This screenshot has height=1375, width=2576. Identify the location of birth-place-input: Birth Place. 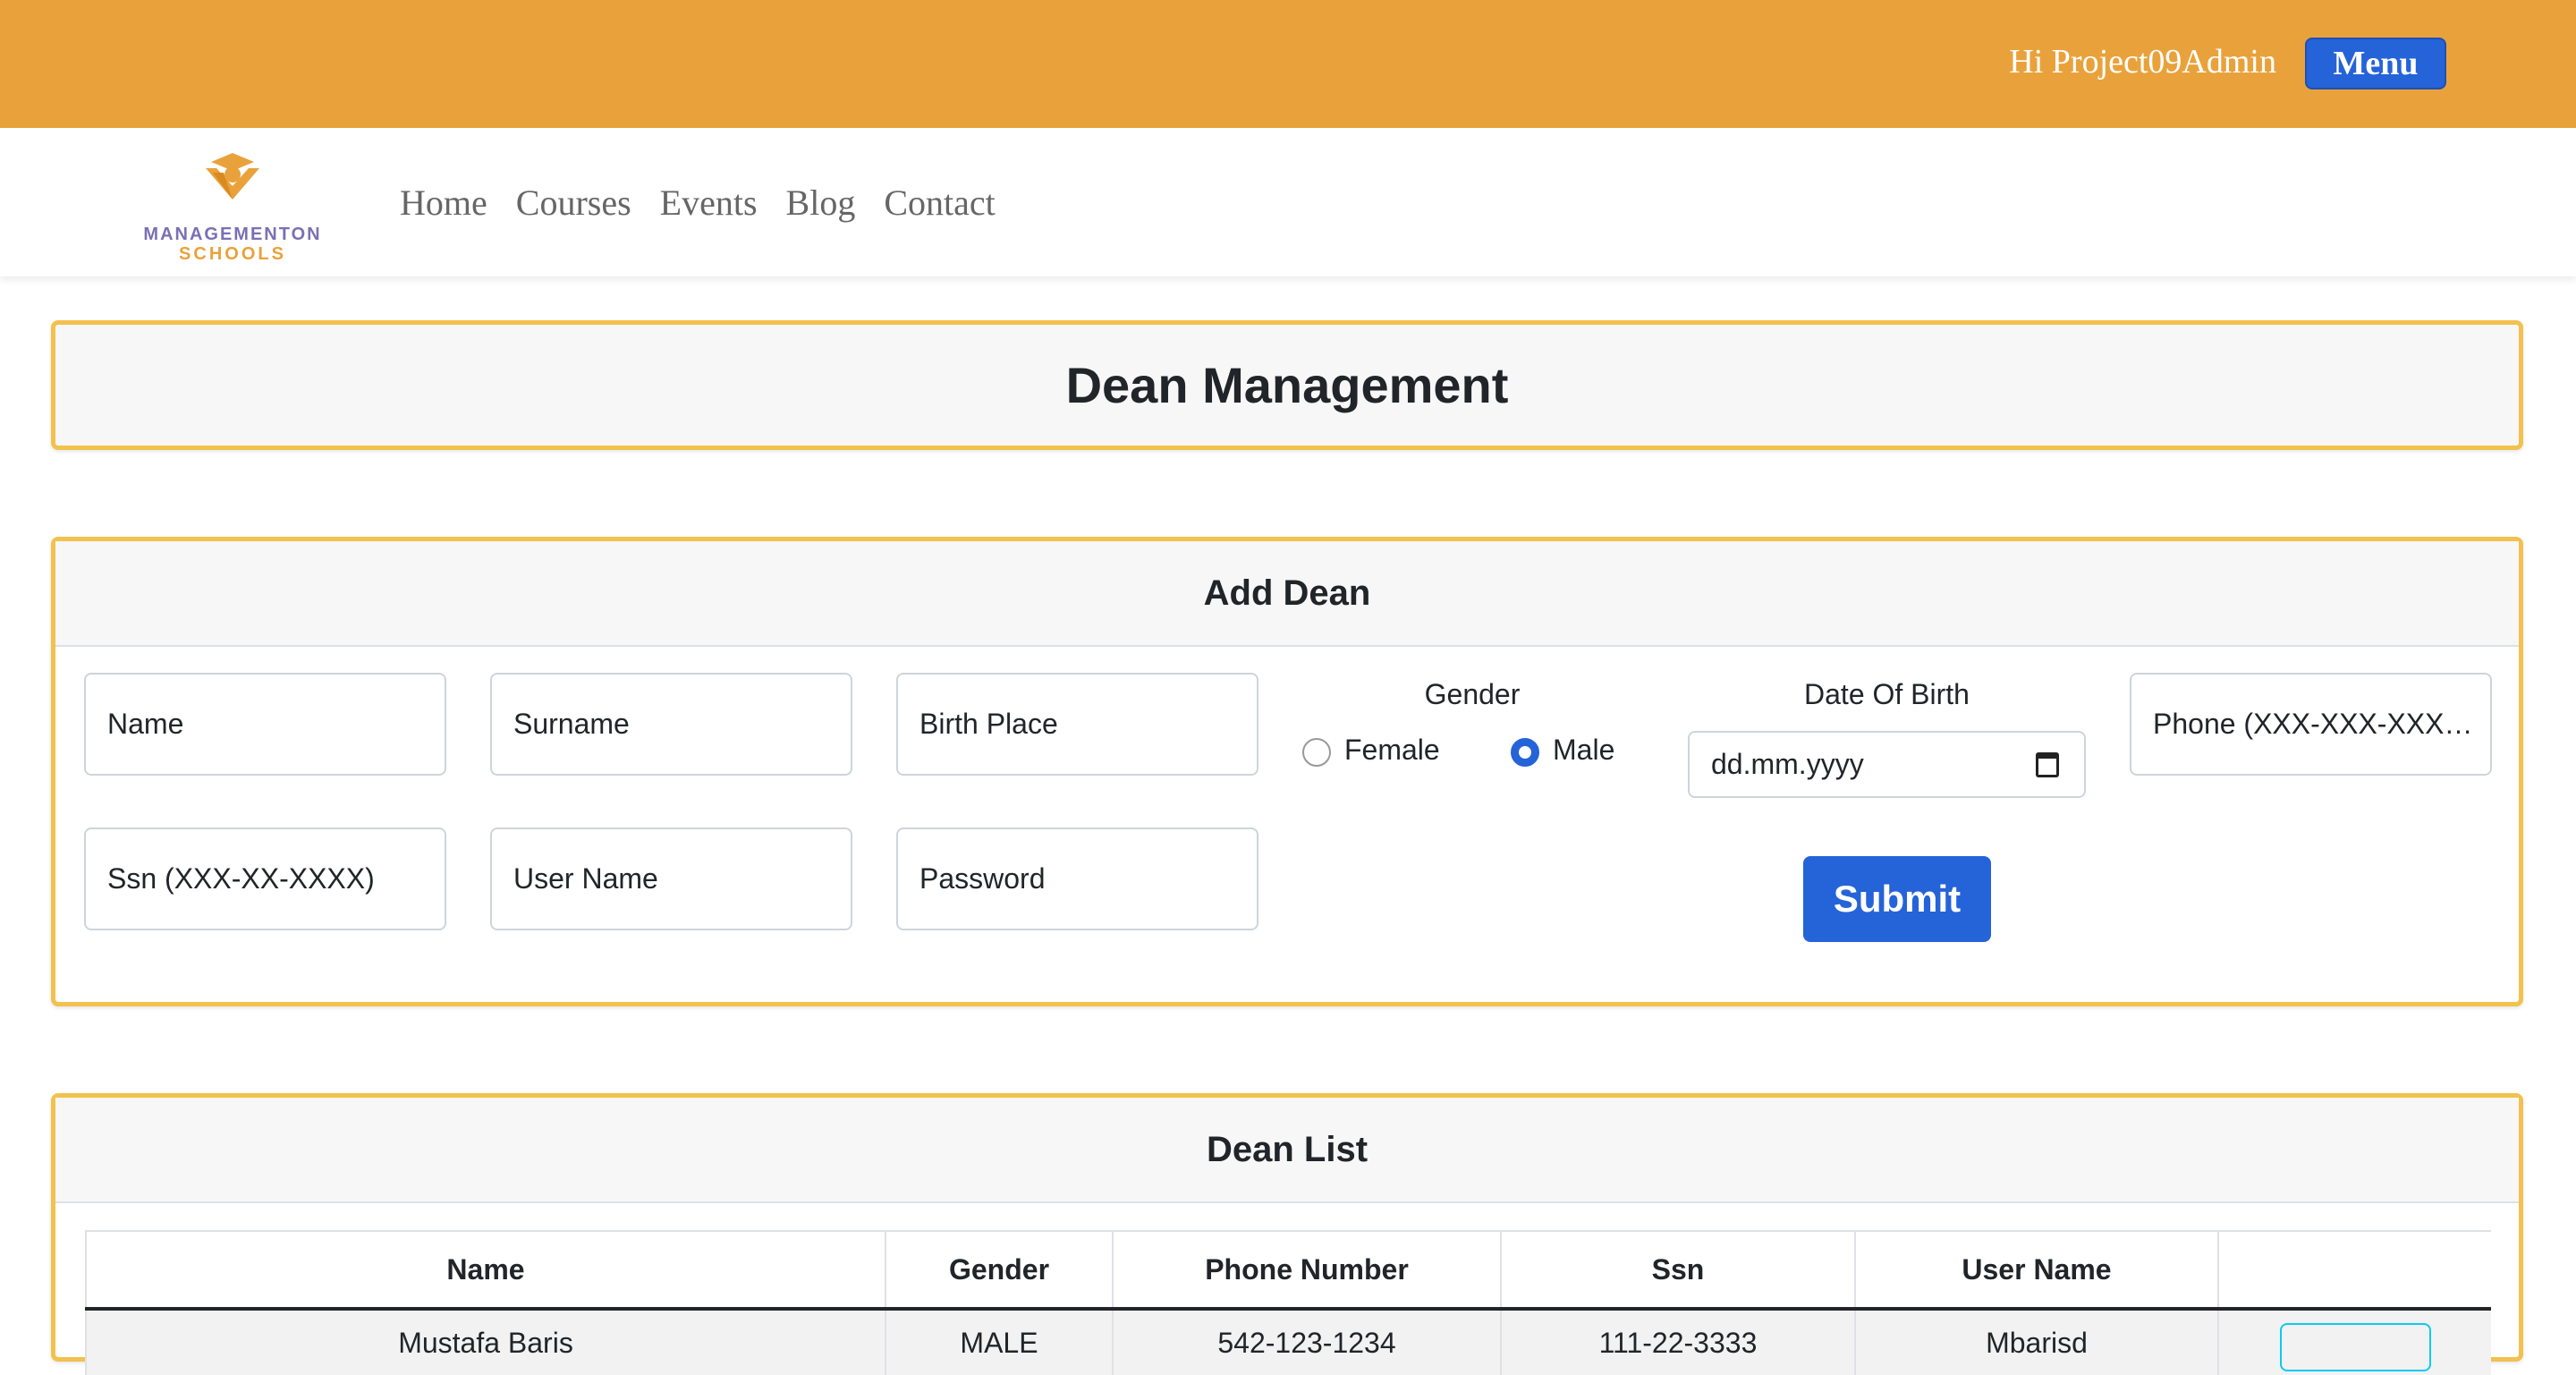
(1077, 724).